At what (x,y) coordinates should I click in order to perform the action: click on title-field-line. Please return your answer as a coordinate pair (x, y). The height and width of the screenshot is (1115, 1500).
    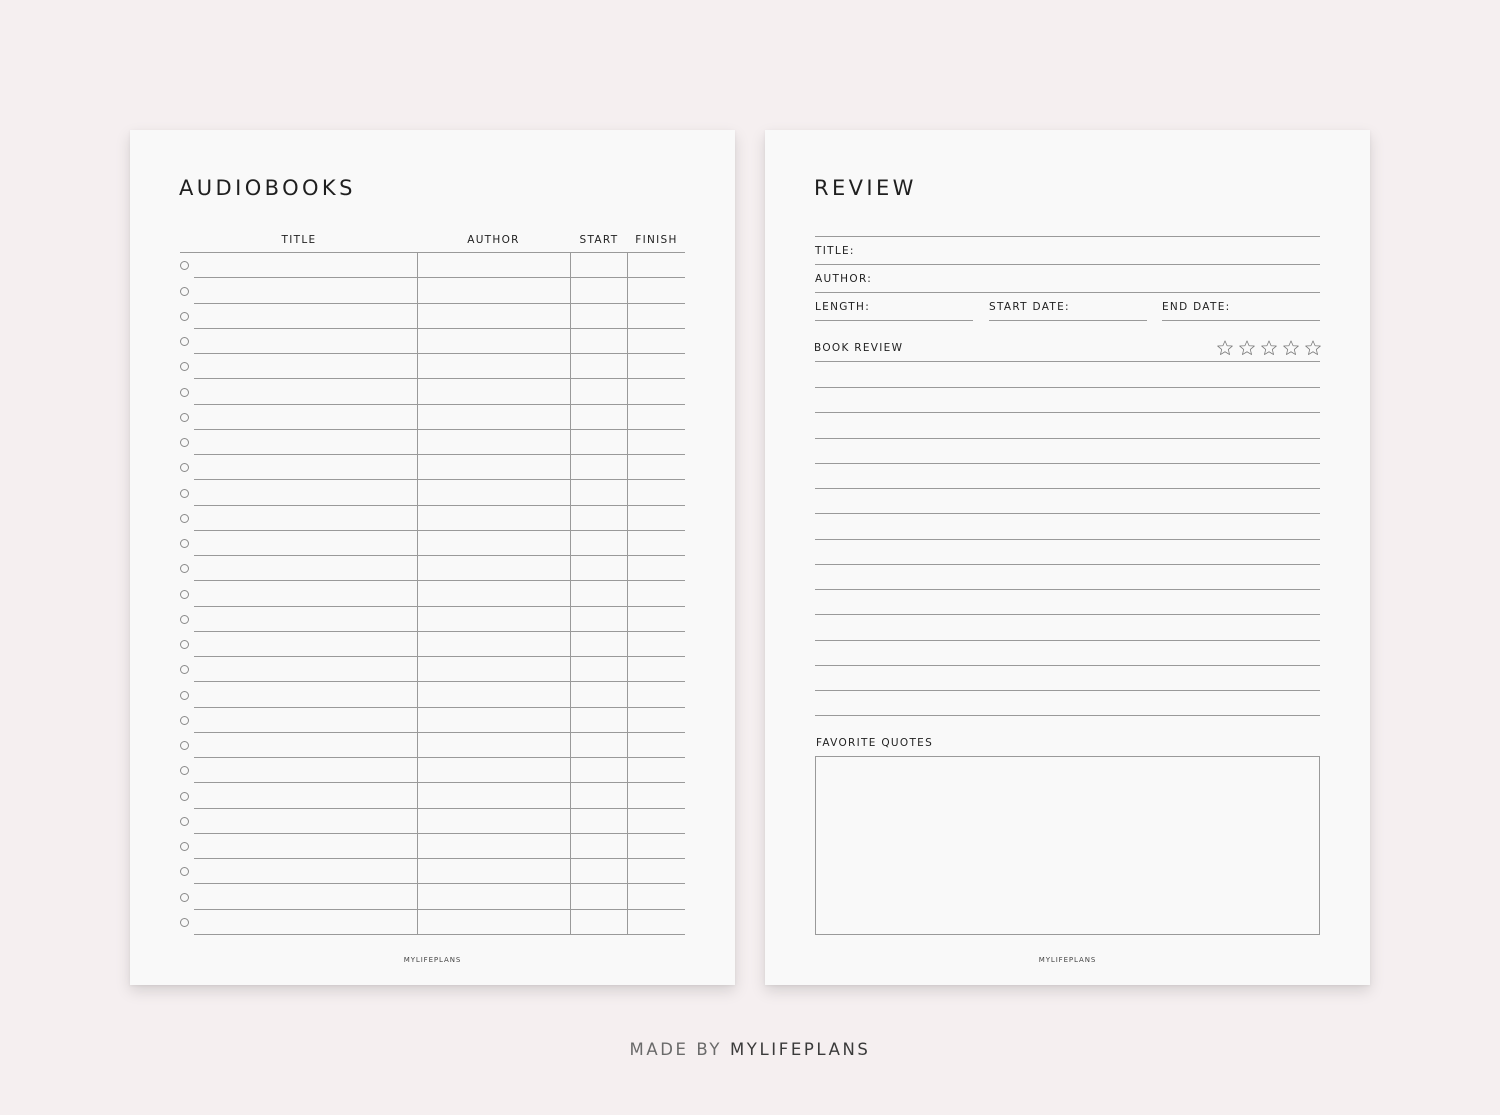
    Looking at the image, I should click on (1067, 264).